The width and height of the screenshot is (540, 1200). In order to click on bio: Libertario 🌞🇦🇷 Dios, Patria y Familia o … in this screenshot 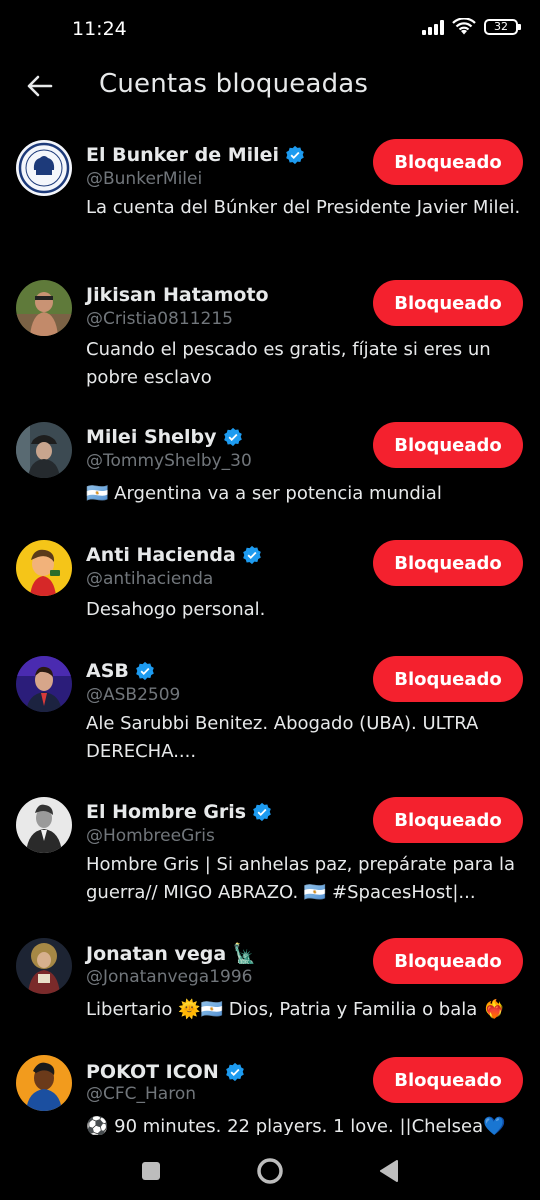, I will do `click(296, 1009)`.